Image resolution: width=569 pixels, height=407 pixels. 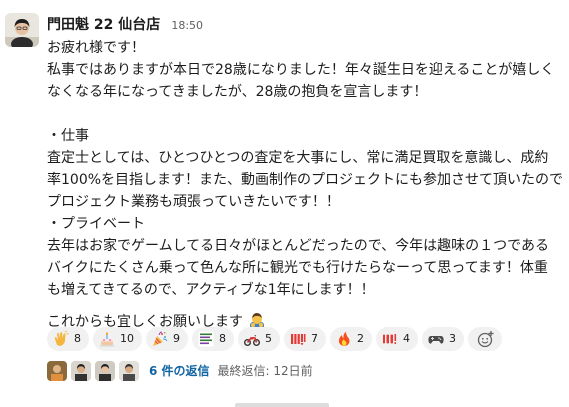 I want to click on reaction-custom-text-stamp: 8, so click(x=213, y=339).